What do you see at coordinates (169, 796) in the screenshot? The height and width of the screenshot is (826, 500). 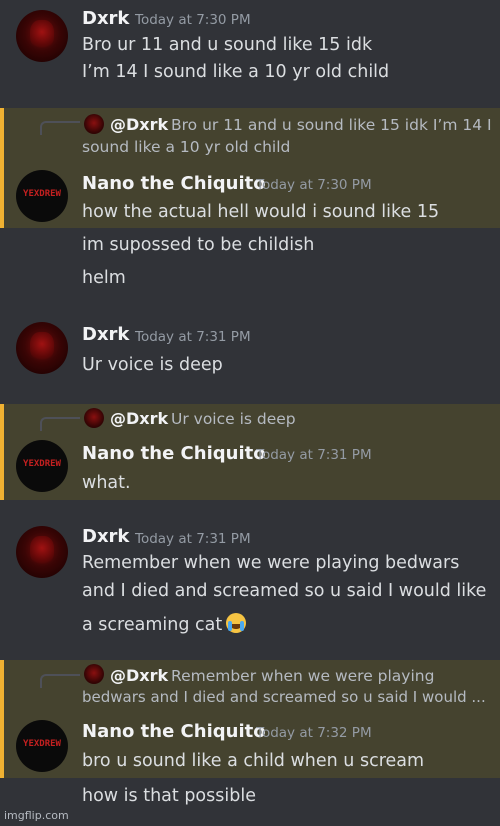 I see `message-text: how is that possible` at bounding box center [169, 796].